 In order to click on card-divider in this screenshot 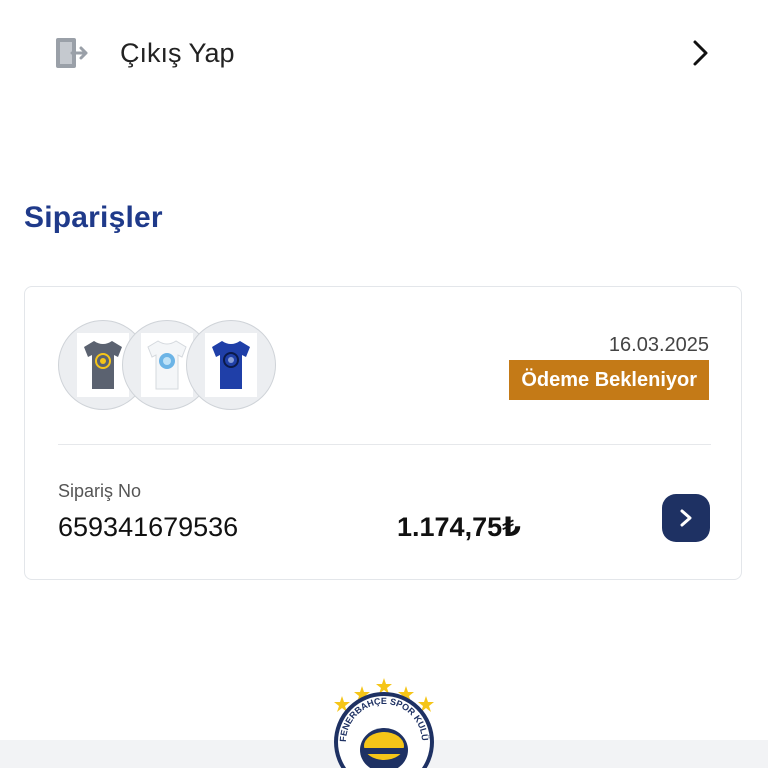, I will do `click(384, 444)`.